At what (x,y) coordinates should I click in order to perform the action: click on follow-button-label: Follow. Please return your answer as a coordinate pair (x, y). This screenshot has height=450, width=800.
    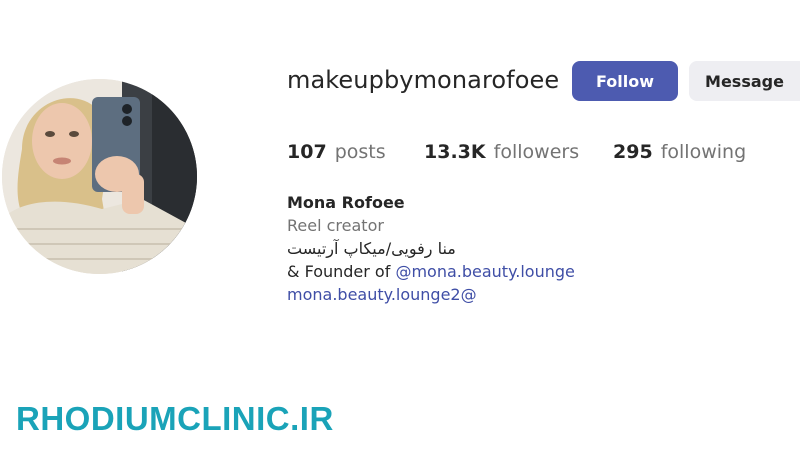
    Looking at the image, I should click on (624, 81).